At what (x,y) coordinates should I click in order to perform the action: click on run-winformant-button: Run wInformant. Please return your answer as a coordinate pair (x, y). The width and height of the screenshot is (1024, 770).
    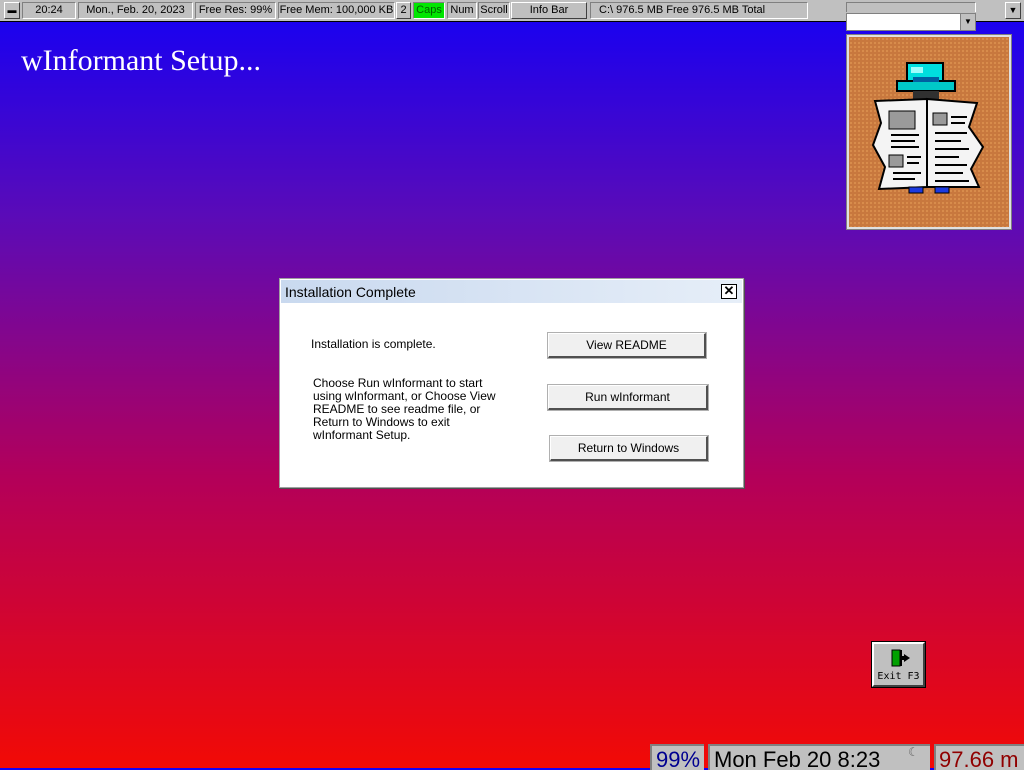
    Looking at the image, I should click on (628, 397).